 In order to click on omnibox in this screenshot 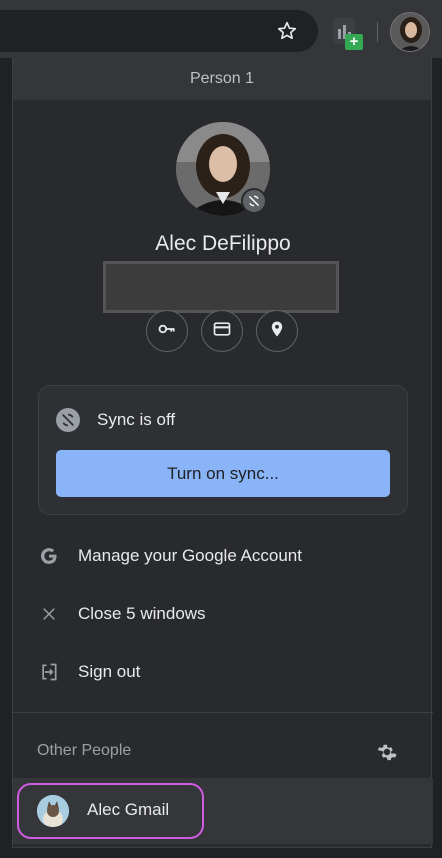, I will do `click(159, 31)`.